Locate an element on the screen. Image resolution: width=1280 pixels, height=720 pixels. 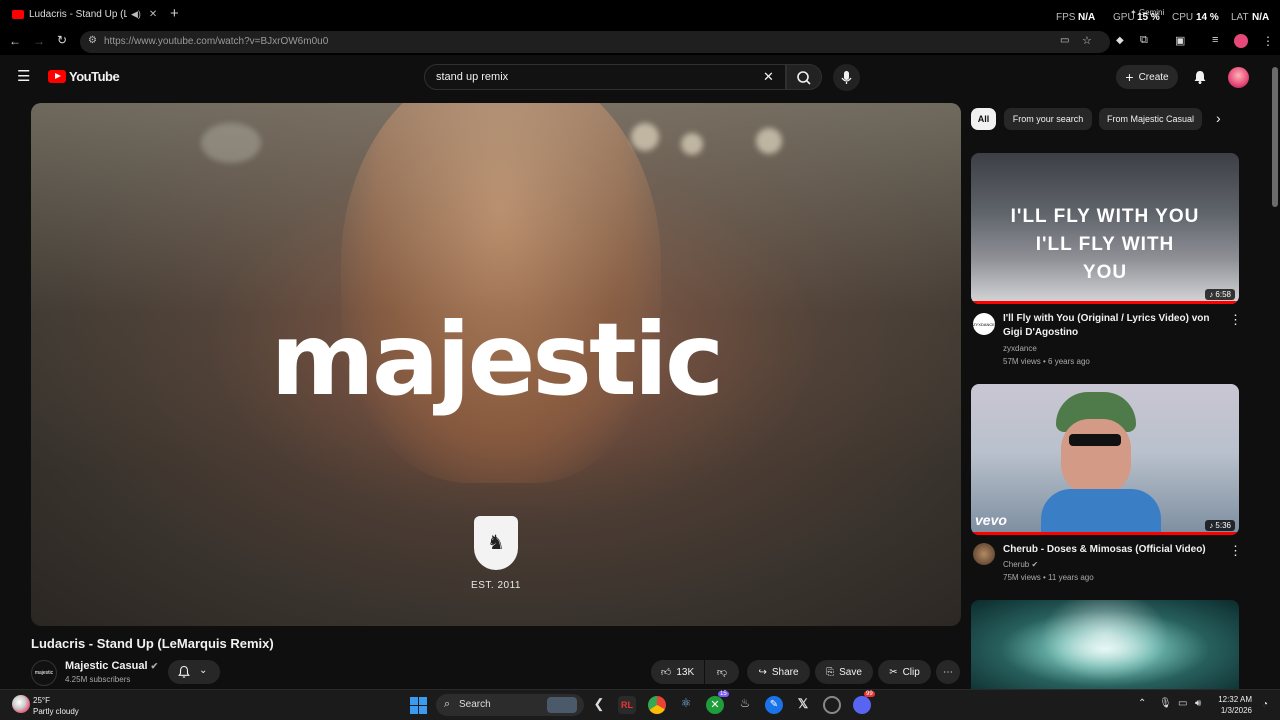
scrollbar-thumb is located at coordinates (1275, 137).